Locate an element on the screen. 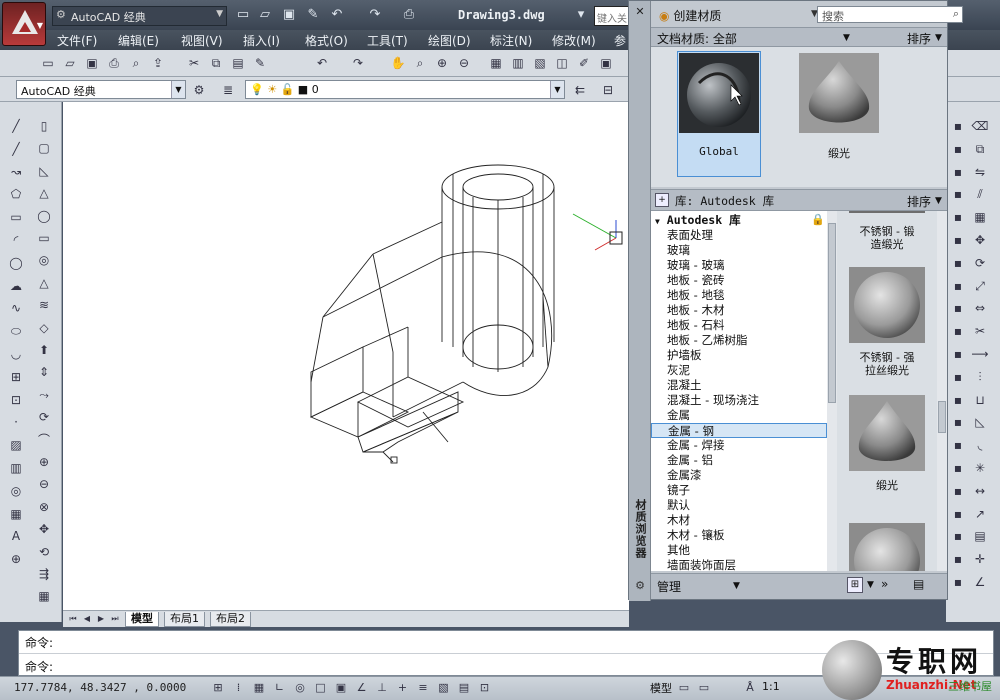 The height and width of the screenshot is (700, 1000). extrude-icon: ⬆ is located at coordinates (44, 350).